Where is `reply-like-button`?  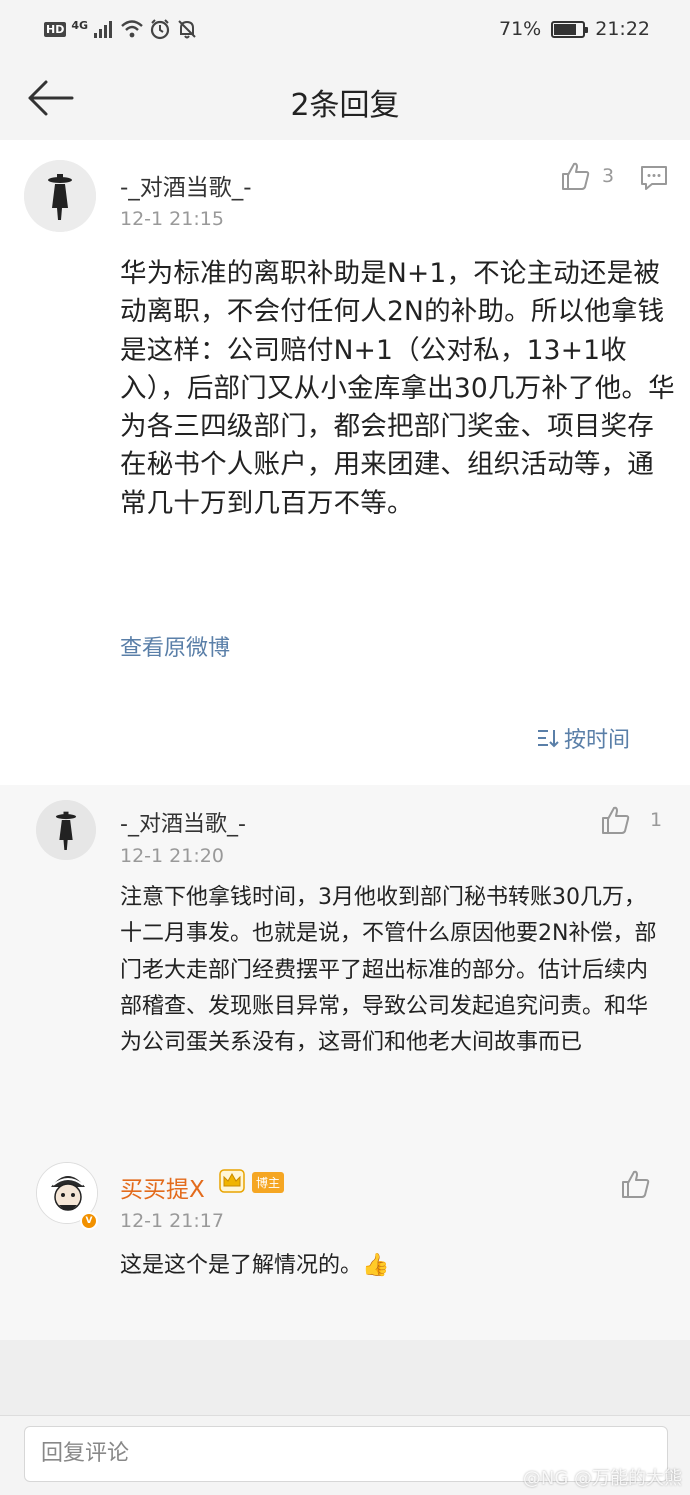
reply-like-button is located at coordinates (641, 1184).